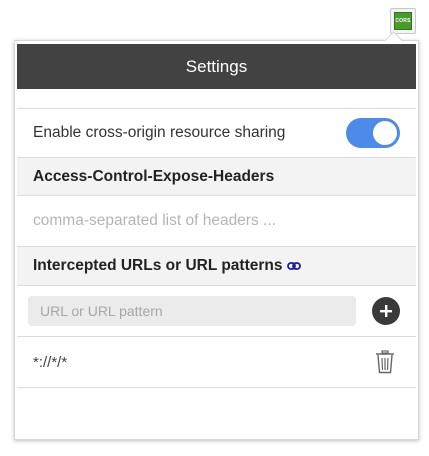 This screenshot has height=456, width=429. What do you see at coordinates (216, 362) in the screenshot?
I see `url-pattern-row: *://*/*` at bounding box center [216, 362].